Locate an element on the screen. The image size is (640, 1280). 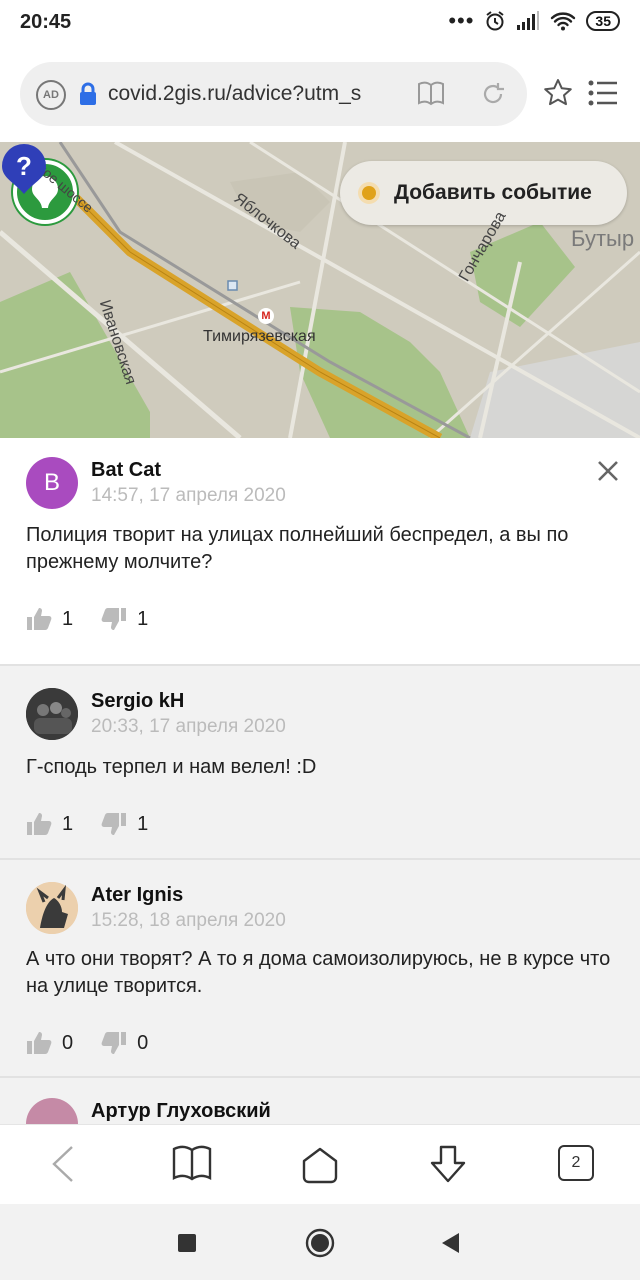
avatar: B is located at coordinates (52, 483).